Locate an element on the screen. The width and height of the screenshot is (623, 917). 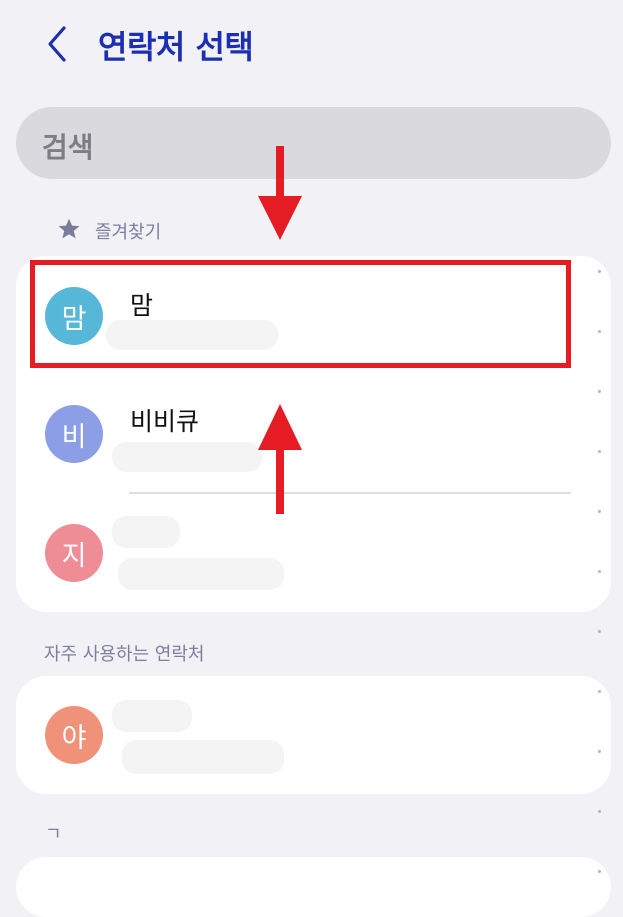
arrow-down-annotation is located at coordinates (280, 193).